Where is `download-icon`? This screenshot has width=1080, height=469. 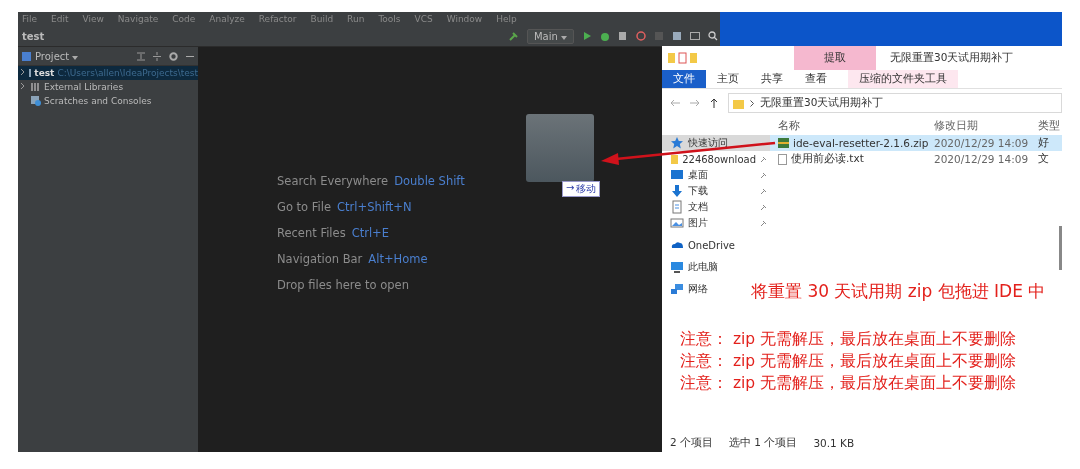 download-icon is located at coordinates (677, 191).